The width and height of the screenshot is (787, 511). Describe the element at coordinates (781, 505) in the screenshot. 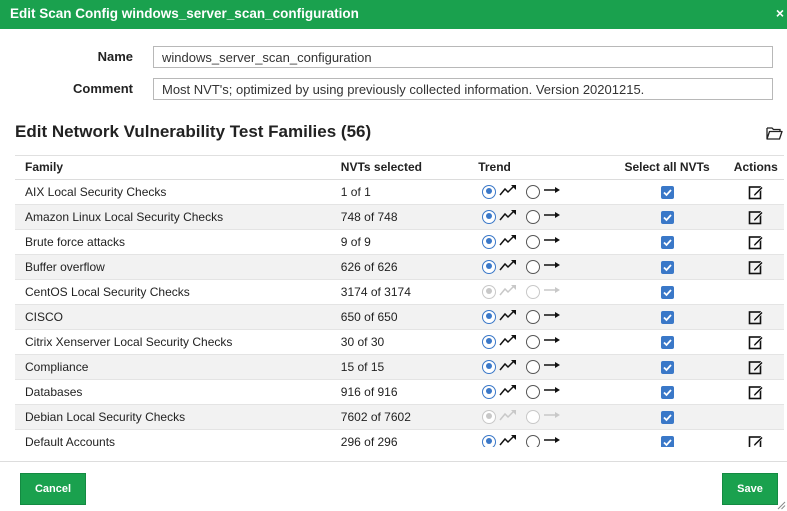

I see `resize-handle-icon` at that location.